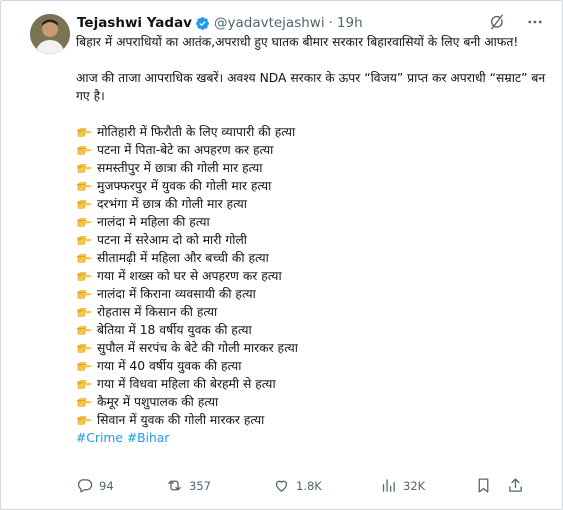  I want to click on list-item-text: रोहतास में किसान की हत्या, so click(157, 312).